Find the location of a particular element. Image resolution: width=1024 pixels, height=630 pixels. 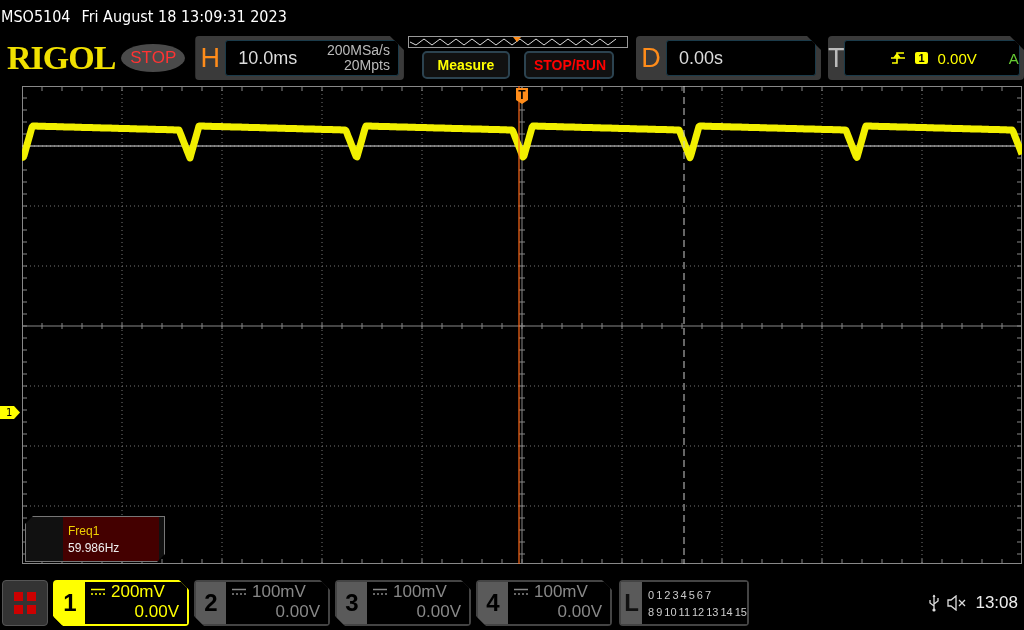

trigger-label: T is located at coordinates (836, 58).